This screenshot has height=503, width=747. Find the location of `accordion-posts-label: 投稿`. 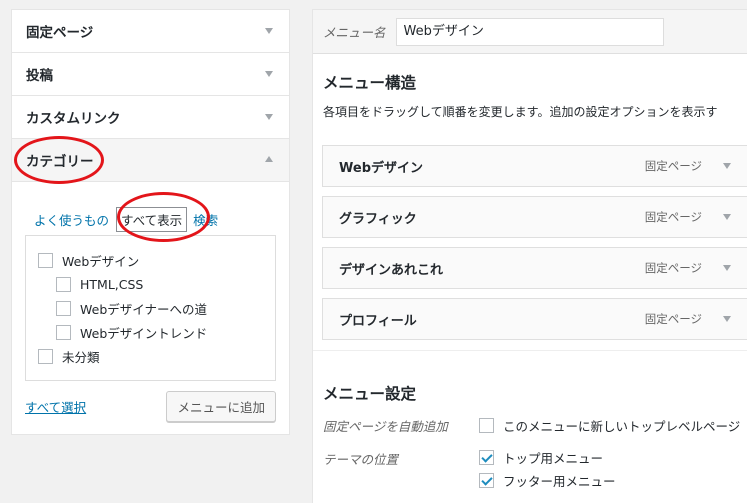

accordion-posts-label: 投稿 is located at coordinates (39, 76).